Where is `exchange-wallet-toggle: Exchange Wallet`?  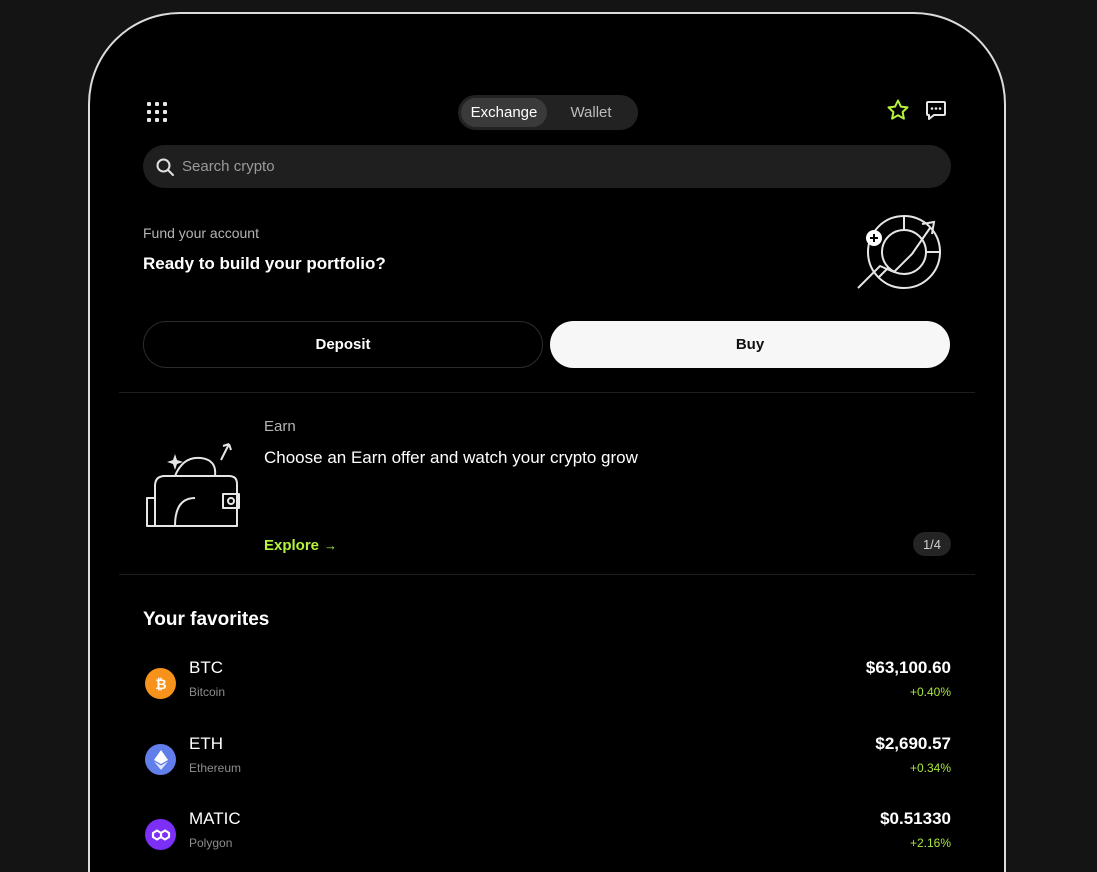
exchange-wallet-toggle: Exchange Wallet is located at coordinates (548, 112).